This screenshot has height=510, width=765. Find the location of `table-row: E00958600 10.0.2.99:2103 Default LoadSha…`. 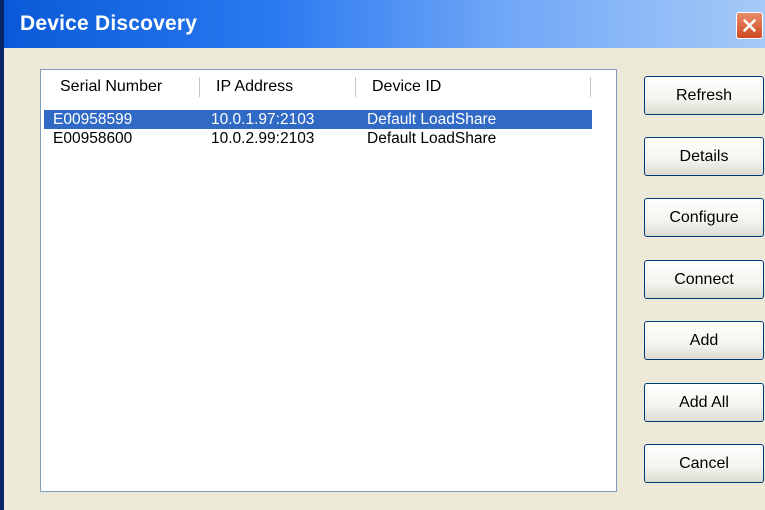

table-row: E00958600 10.0.2.99:2103 Default LoadSha… is located at coordinates (318, 138).